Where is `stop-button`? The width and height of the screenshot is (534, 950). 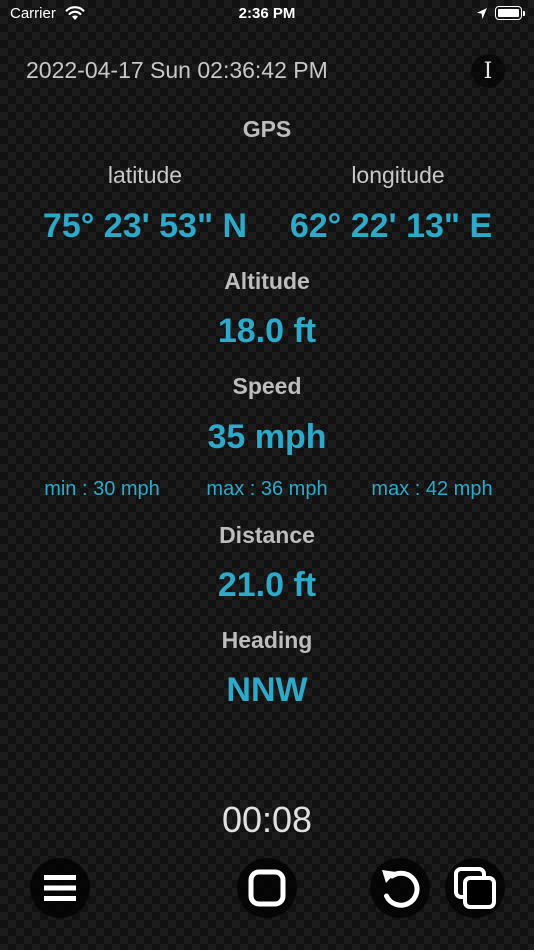 stop-button is located at coordinates (267, 888).